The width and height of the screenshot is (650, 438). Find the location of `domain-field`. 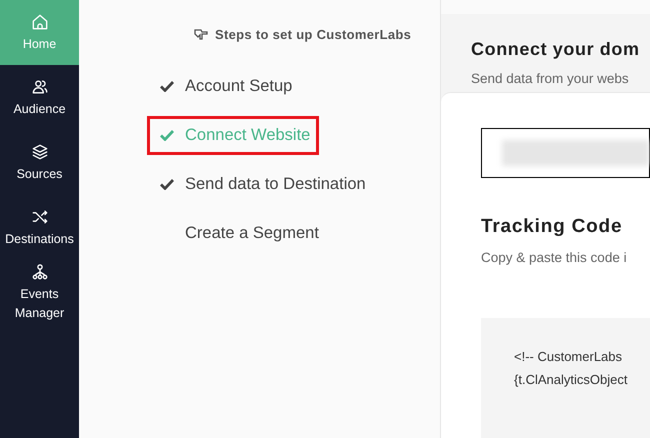

domain-field is located at coordinates (565, 153).